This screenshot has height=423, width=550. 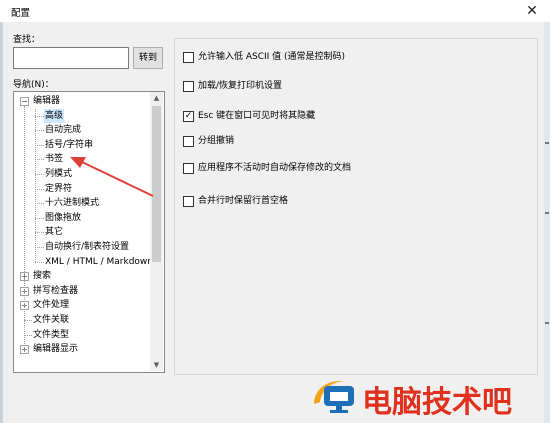 What do you see at coordinates (334, 397) in the screenshot?
I see `watermark-logo-icon` at bounding box center [334, 397].